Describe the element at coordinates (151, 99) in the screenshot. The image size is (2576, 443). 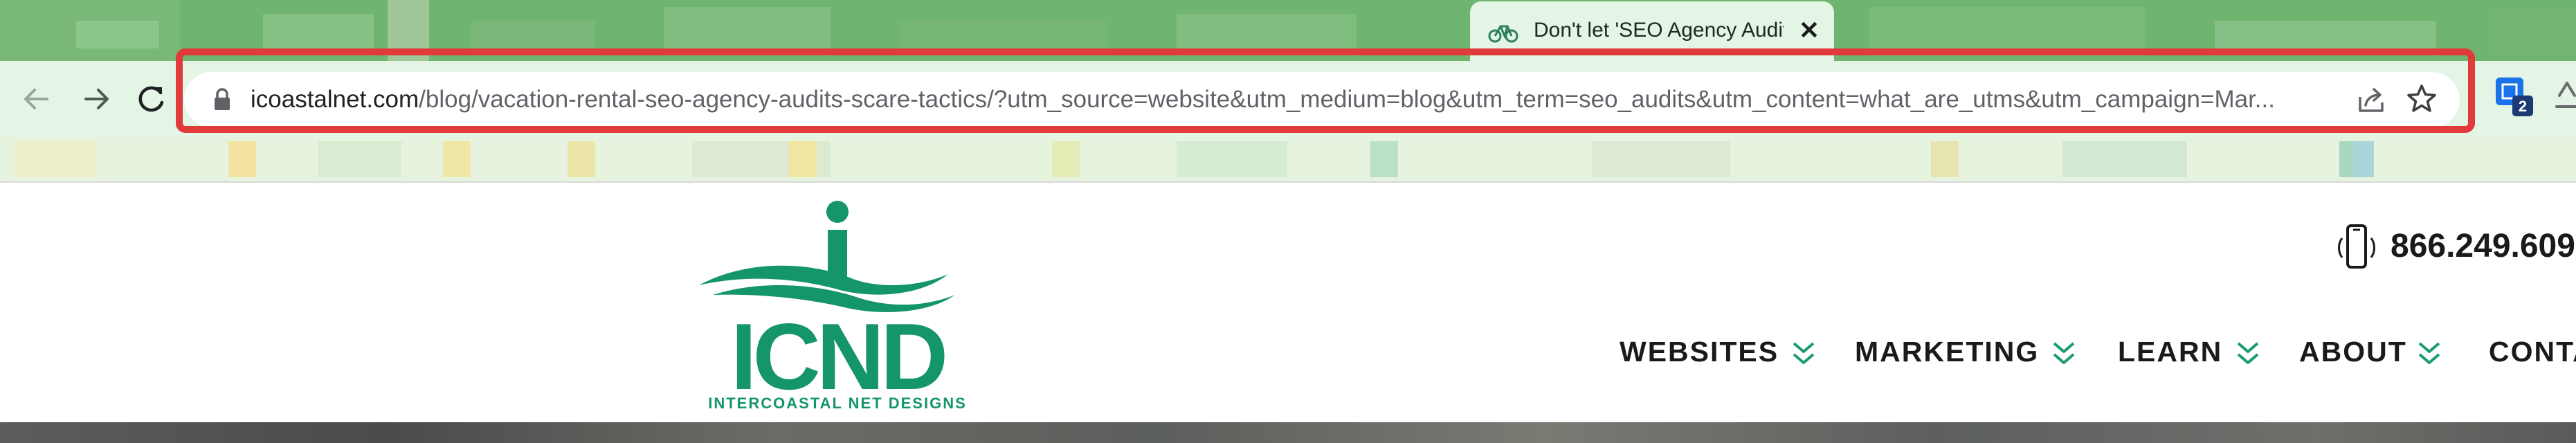
I see `reload-icon` at that location.